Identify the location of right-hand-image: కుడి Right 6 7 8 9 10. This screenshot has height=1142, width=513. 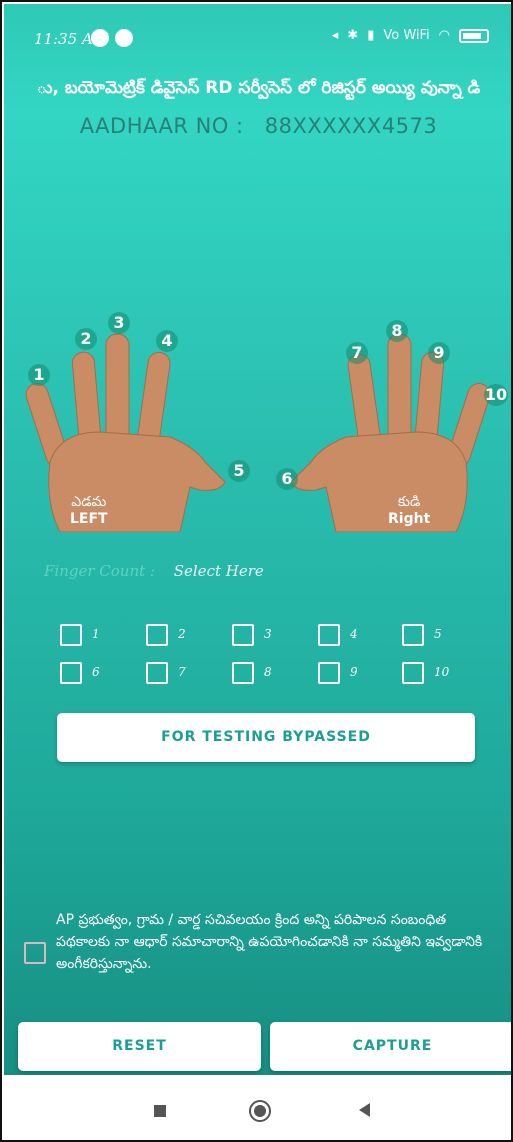
(392, 422).